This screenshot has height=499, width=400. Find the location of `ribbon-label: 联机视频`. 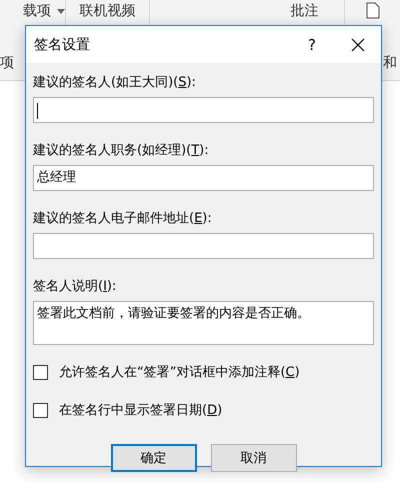

ribbon-label: 联机视频 is located at coordinates (108, 11).